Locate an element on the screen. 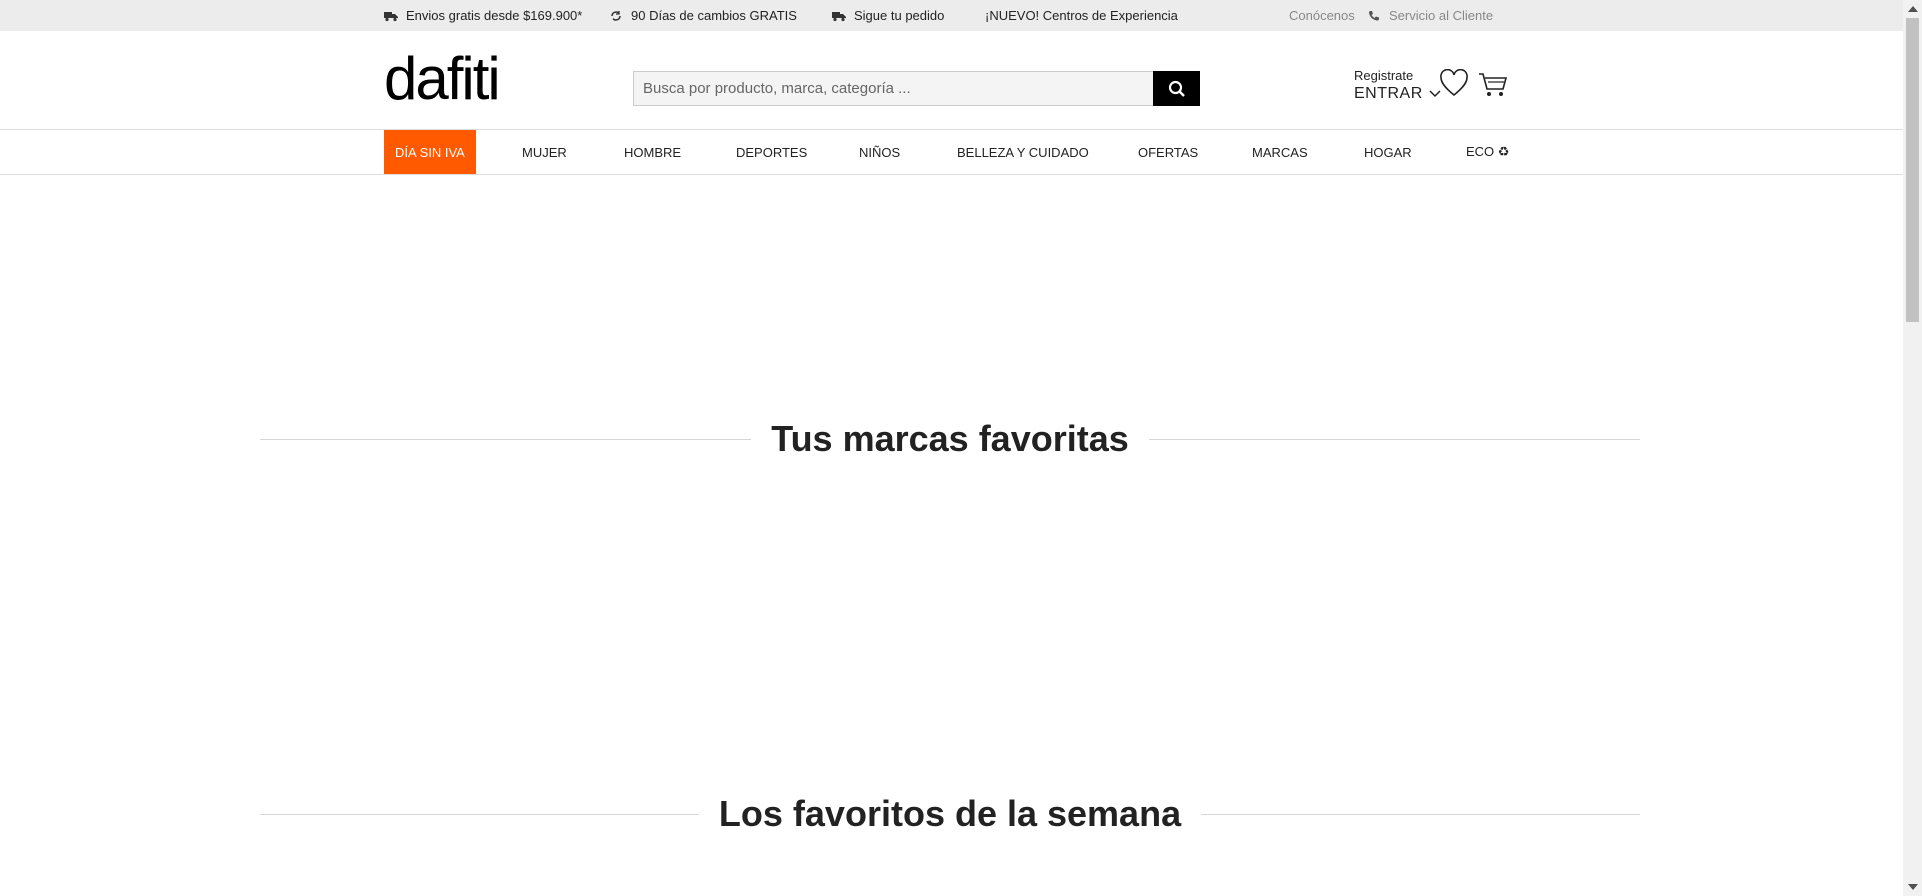  returns-link: 90 Días de cambios GRATIS is located at coordinates (703, 15).